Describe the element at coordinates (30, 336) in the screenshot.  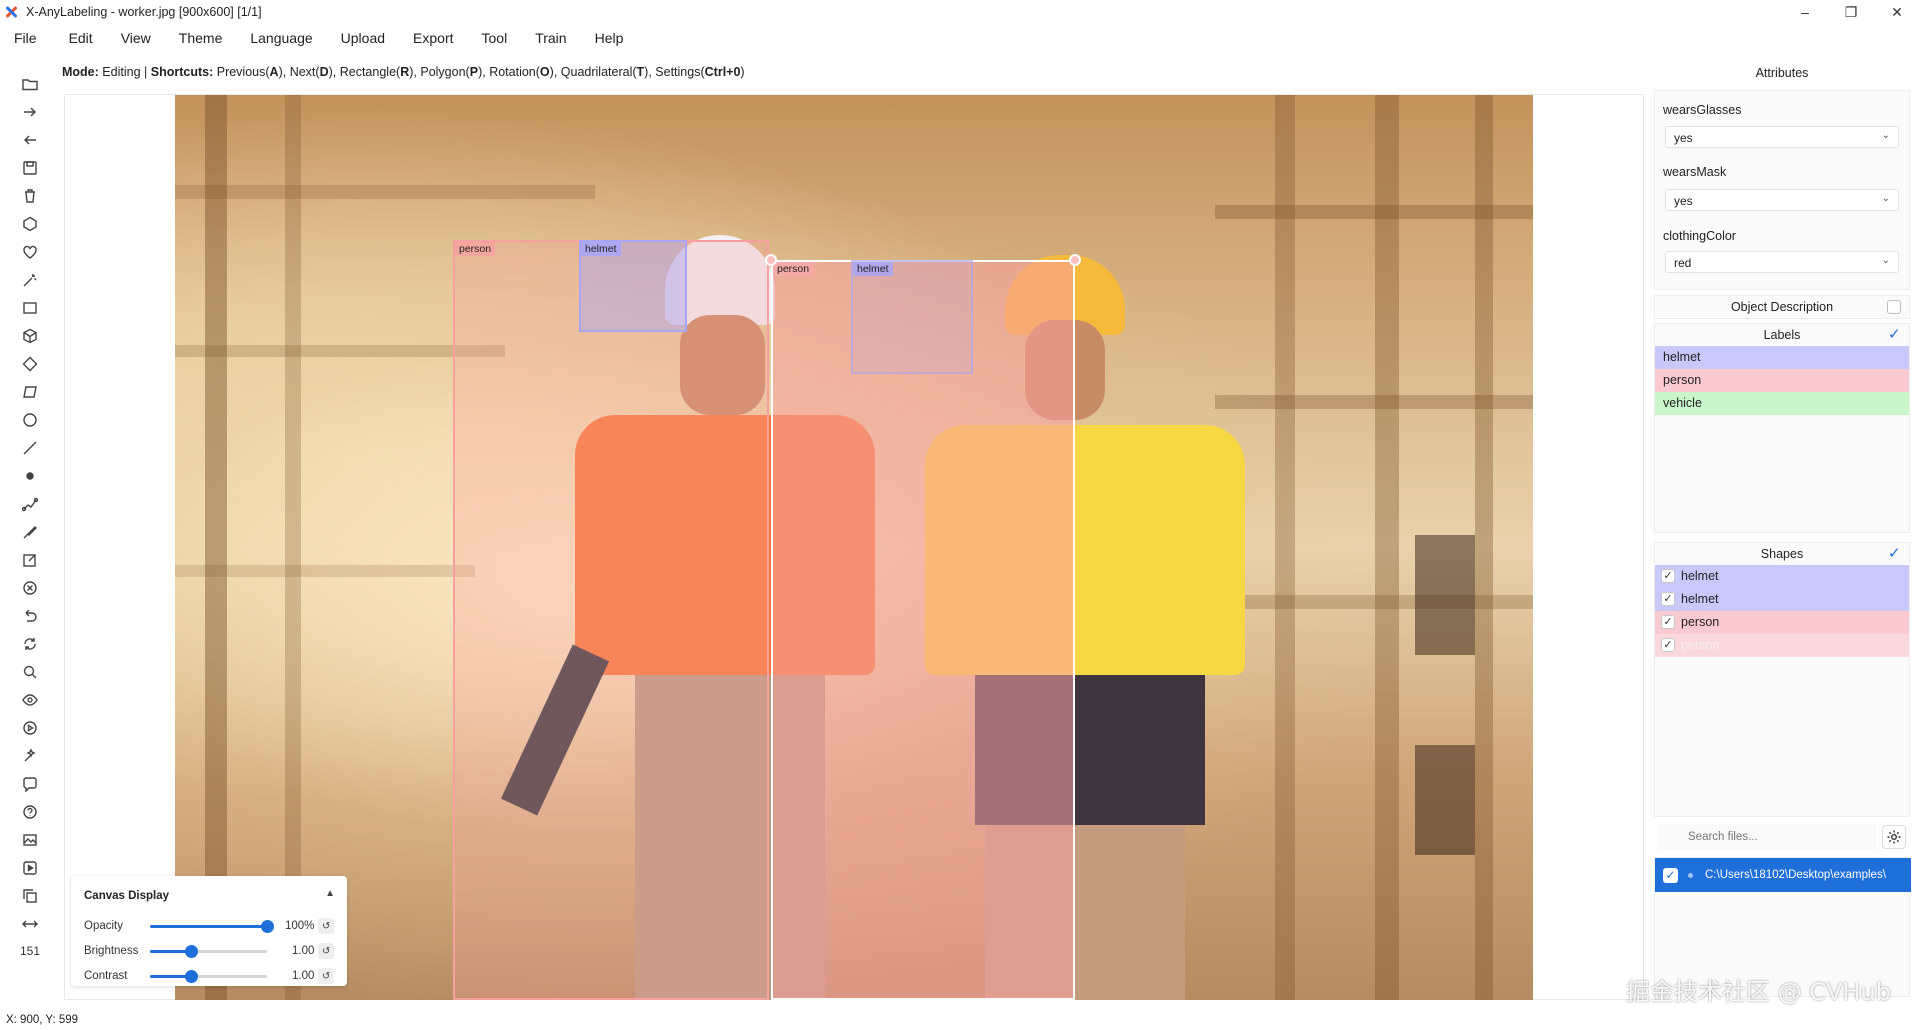
I see `cube-tool-button` at that location.